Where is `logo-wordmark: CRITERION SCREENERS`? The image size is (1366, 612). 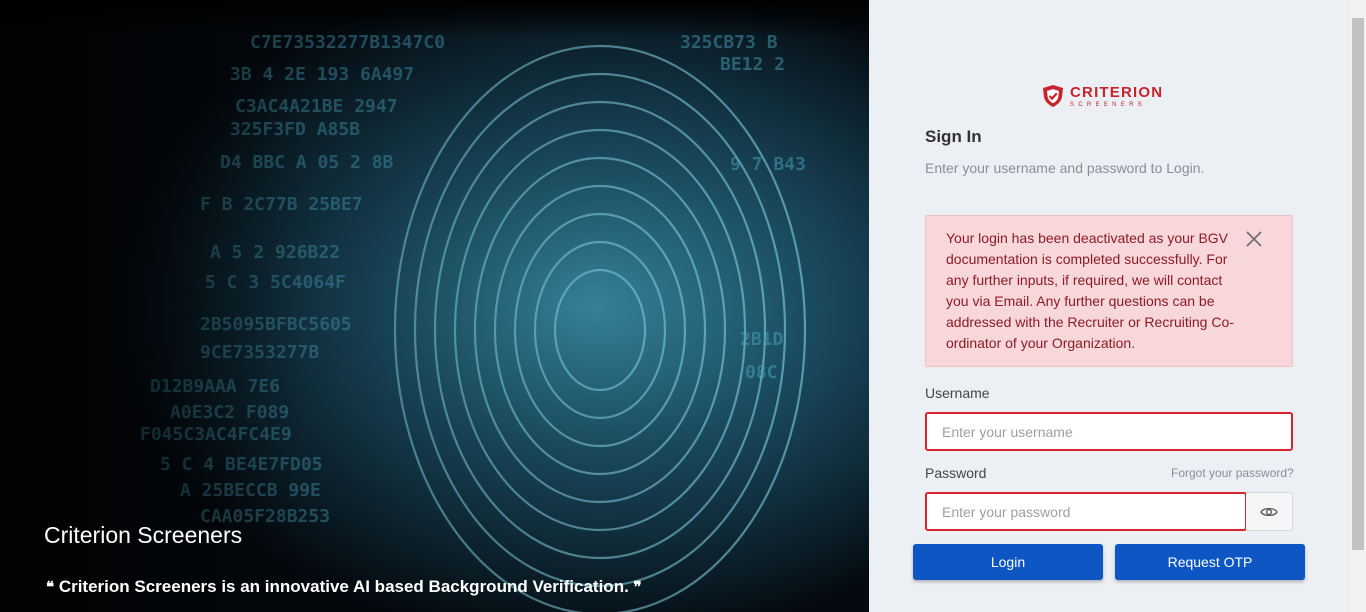
logo-wordmark: CRITERION SCREENERS is located at coordinates (1116, 96).